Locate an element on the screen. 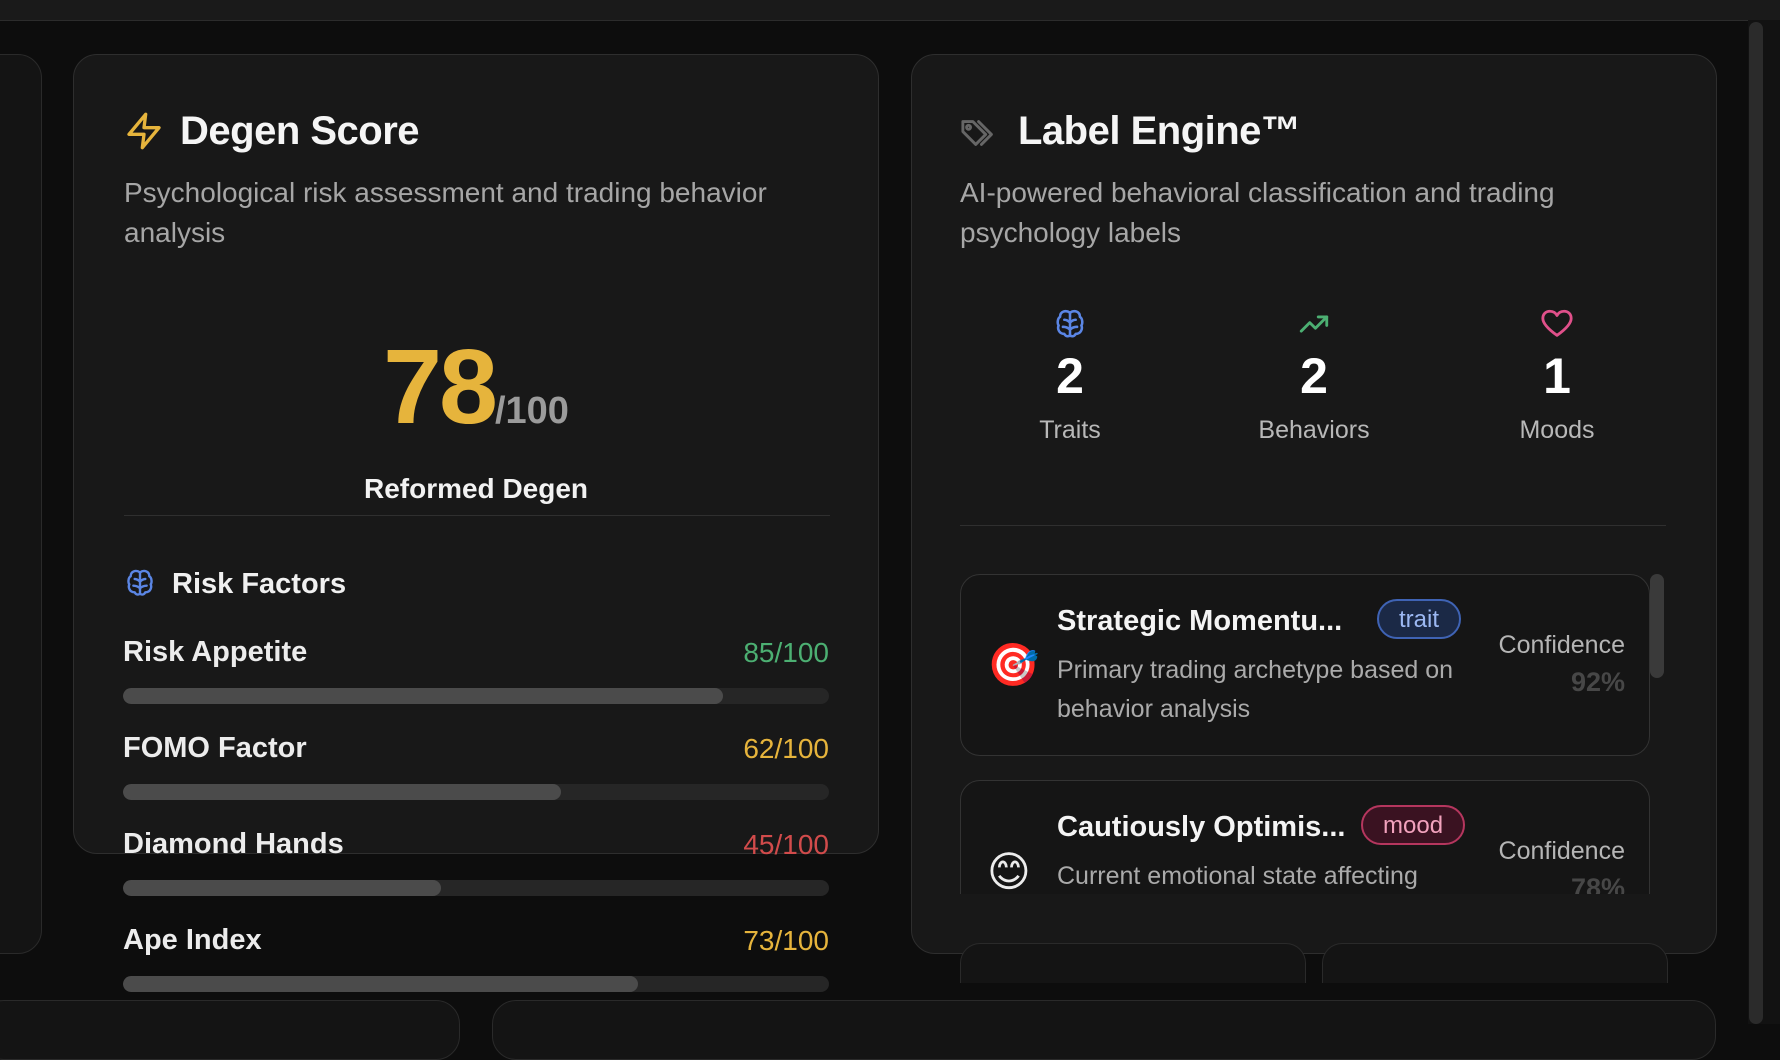  behaviors-count: 2 is located at coordinates (1314, 376).